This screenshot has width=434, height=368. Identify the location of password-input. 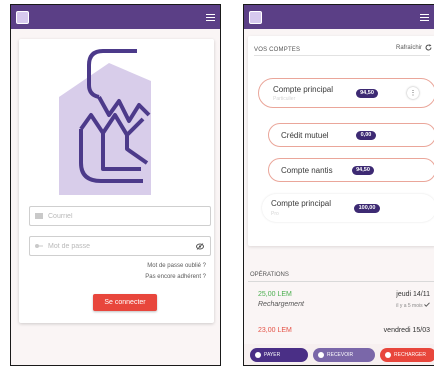
(113, 246).